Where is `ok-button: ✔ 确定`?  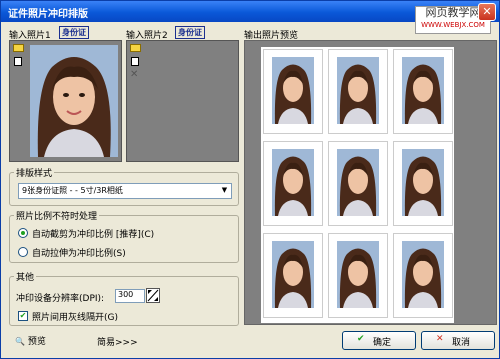
ok-button: ✔ 确定 is located at coordinates (379, 340).